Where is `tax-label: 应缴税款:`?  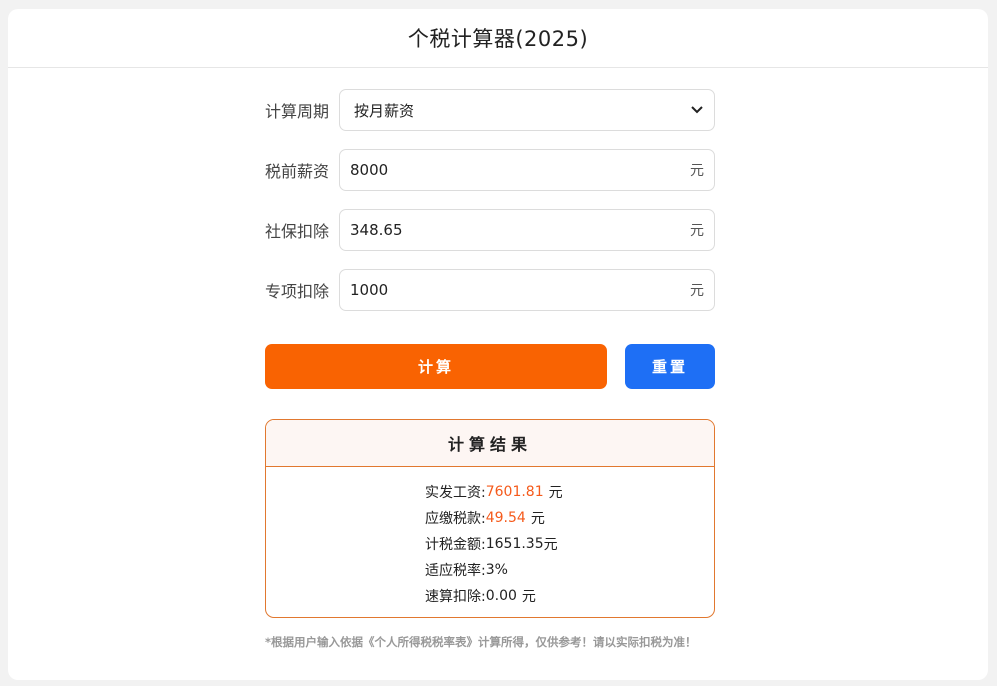 tax-label: 应缴税款: is located at coordinates (455, 519).